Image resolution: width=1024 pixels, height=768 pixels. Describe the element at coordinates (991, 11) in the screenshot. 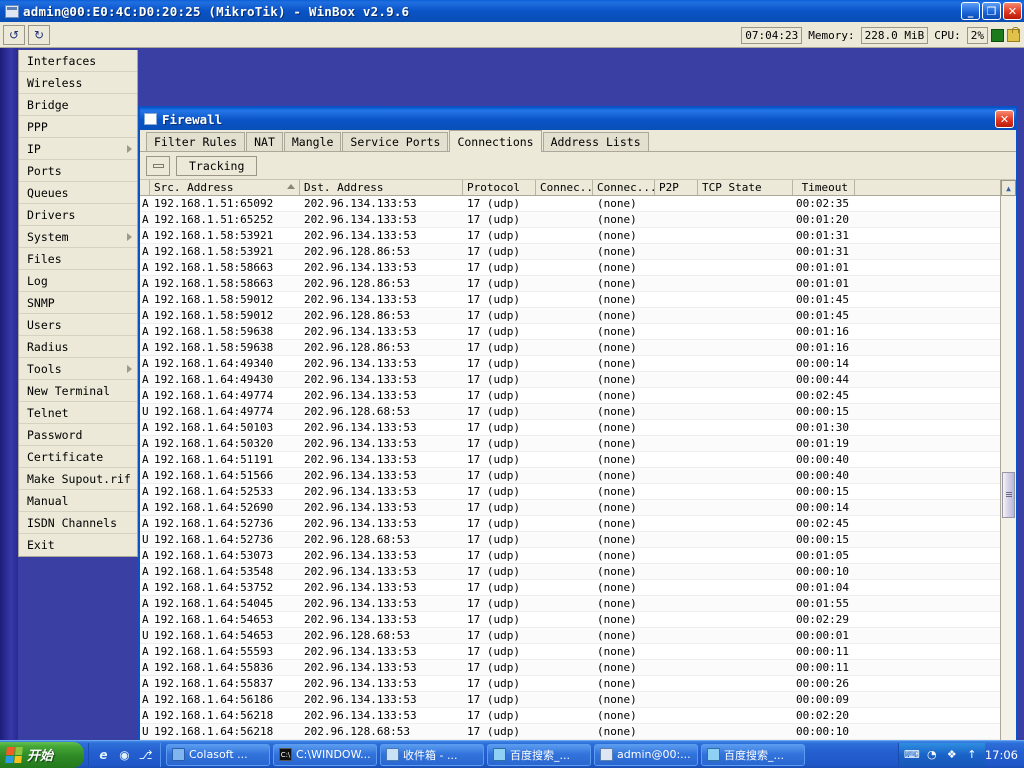

I see `maximize-restore-button: ❐` at that location.